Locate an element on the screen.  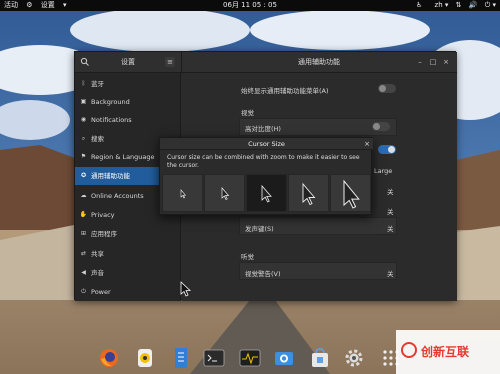
app-menu-label: 设置 is located at coordinates (47, 5).